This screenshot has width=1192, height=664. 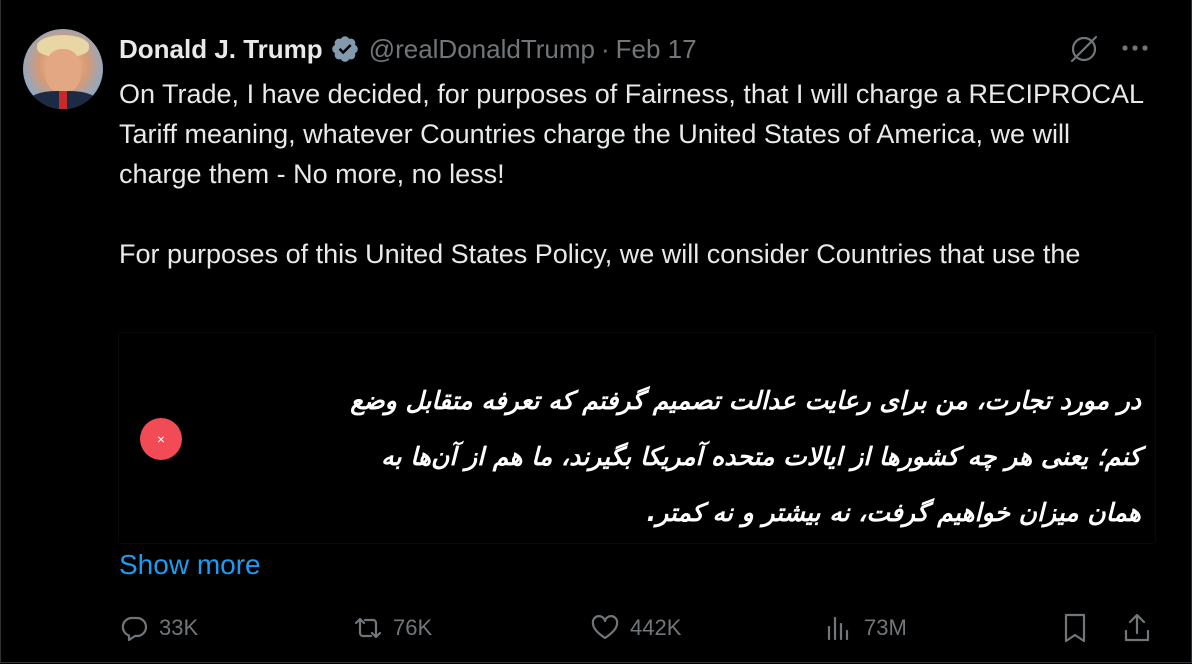 I want to click on bookmark-button, so click(x=1075, y=628).